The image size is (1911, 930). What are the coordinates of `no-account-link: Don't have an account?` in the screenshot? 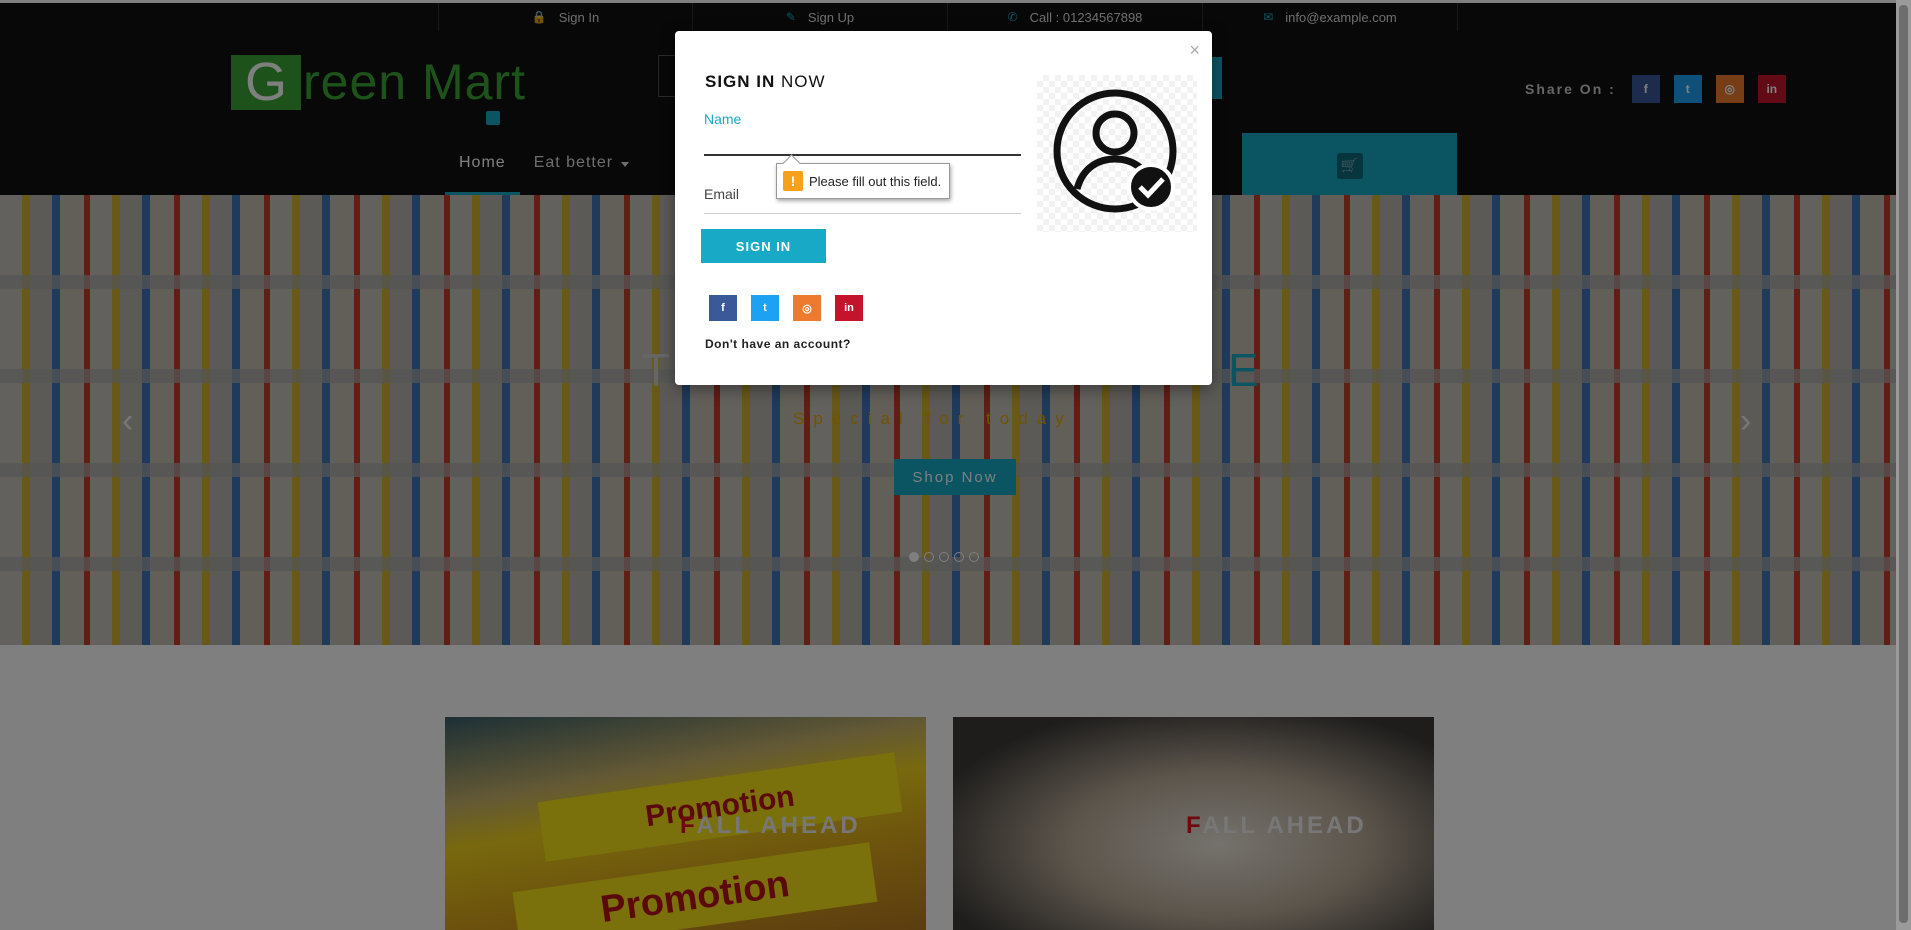 It's located at (778, 344).